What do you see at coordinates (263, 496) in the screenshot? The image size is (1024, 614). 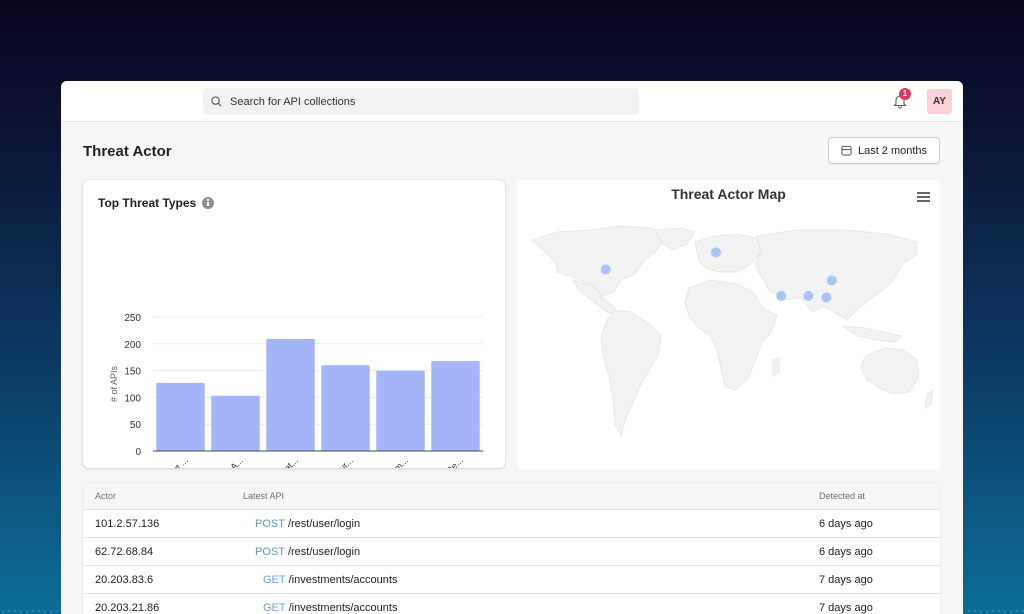 I see `column-header-latest-api: Latest API` at bounding box center [263, 496].